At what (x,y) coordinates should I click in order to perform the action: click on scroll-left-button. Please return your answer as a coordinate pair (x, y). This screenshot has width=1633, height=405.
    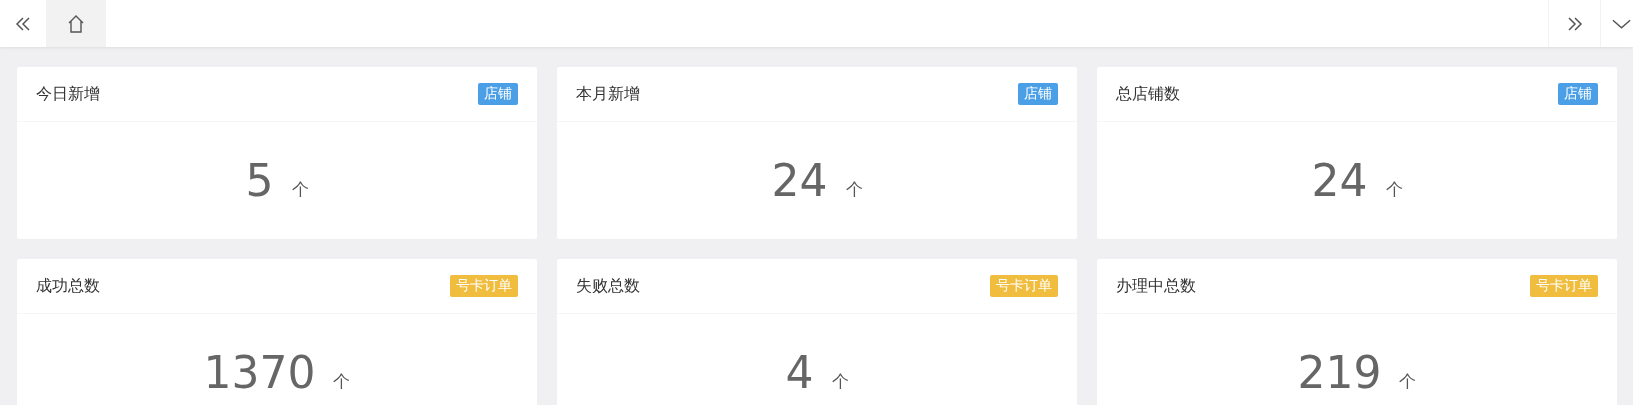
    Looking at the image, I should click on (23, 23).